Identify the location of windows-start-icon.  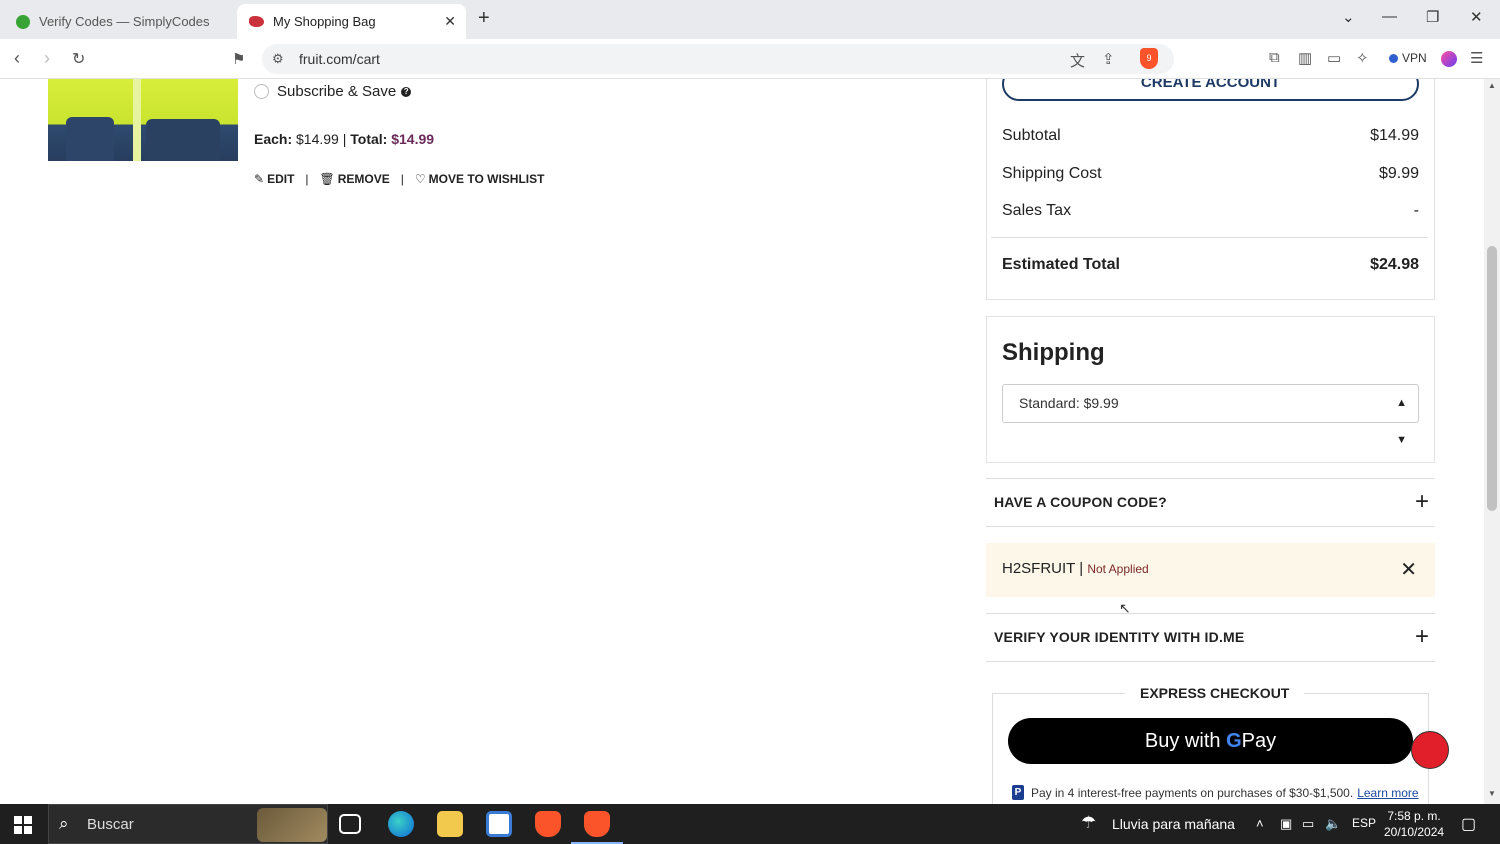
(23, 825).